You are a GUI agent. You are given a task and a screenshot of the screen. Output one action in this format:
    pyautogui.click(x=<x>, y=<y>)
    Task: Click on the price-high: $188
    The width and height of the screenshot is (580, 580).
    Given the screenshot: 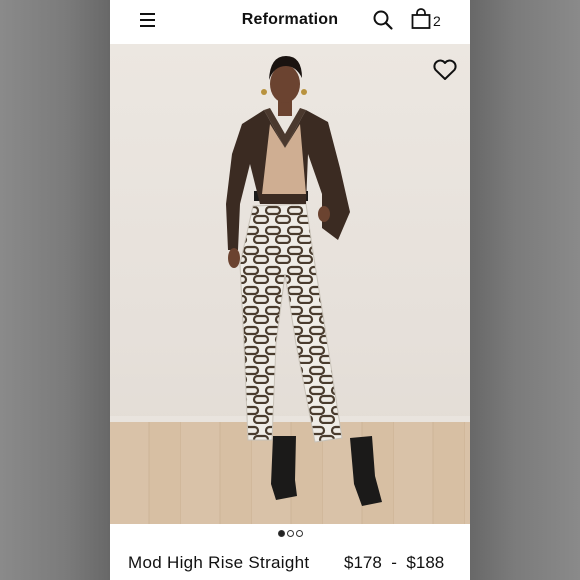 What is the action you would take?
    pyautogui.click(x=425, y=562)
    